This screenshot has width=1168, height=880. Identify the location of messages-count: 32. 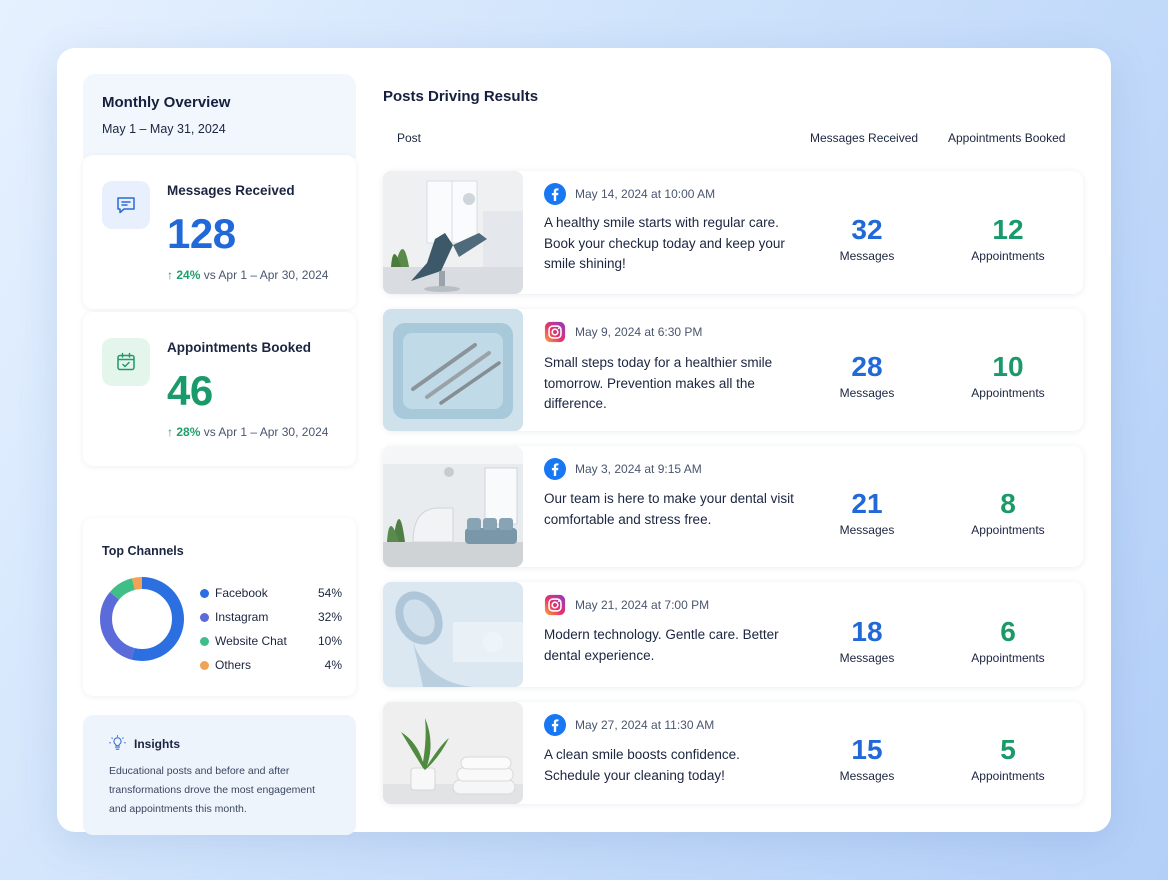
(867, 229).